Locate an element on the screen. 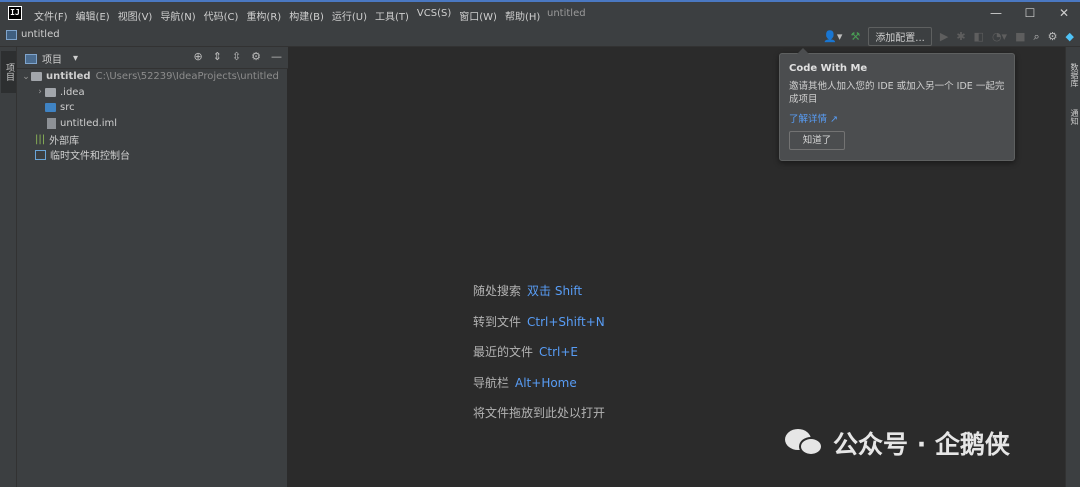 The image size is (1080, 487). hint-label: 最近的文件 is located at coordinates (503, 352).